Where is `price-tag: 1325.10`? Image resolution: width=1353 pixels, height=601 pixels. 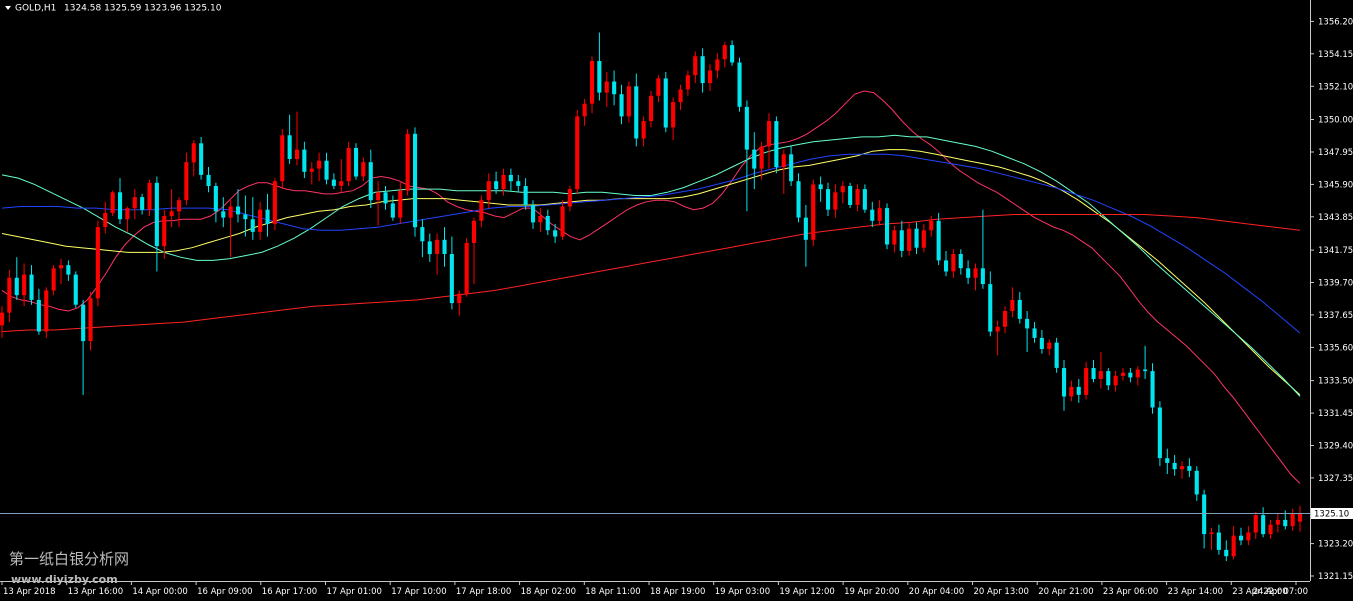 price-tag: 1325.10 is located at coordinates (1332, 514).